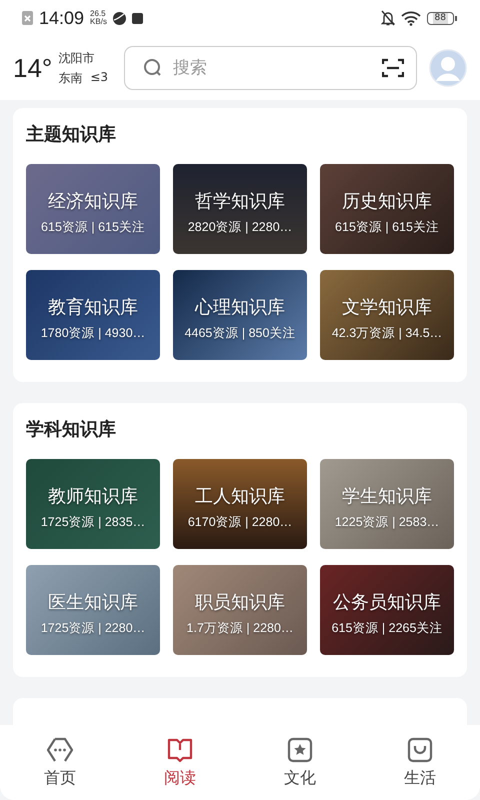 This screenshot has width=480, height=800. Describe the element at coordinates (119, 18) in the screenshot. I see `ball-icon` at that location.